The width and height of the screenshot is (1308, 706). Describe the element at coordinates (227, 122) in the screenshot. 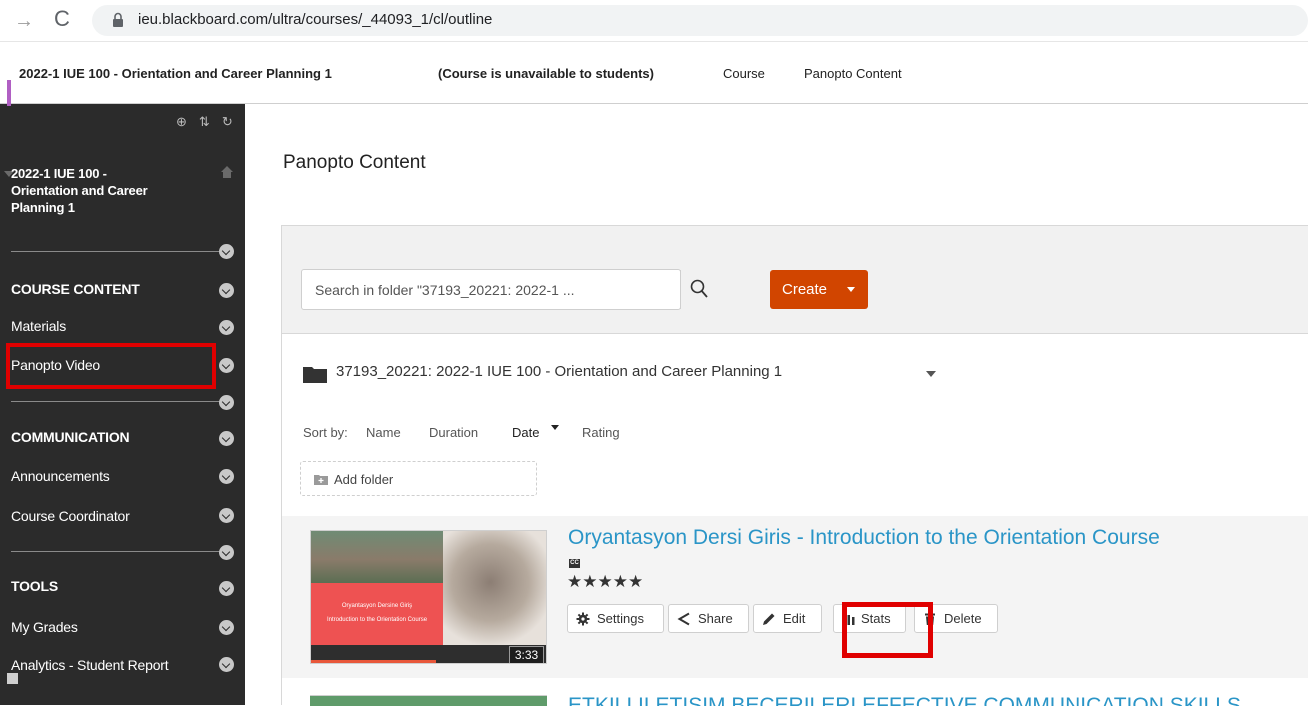

I see `refresh-icon: ↻` at that location.